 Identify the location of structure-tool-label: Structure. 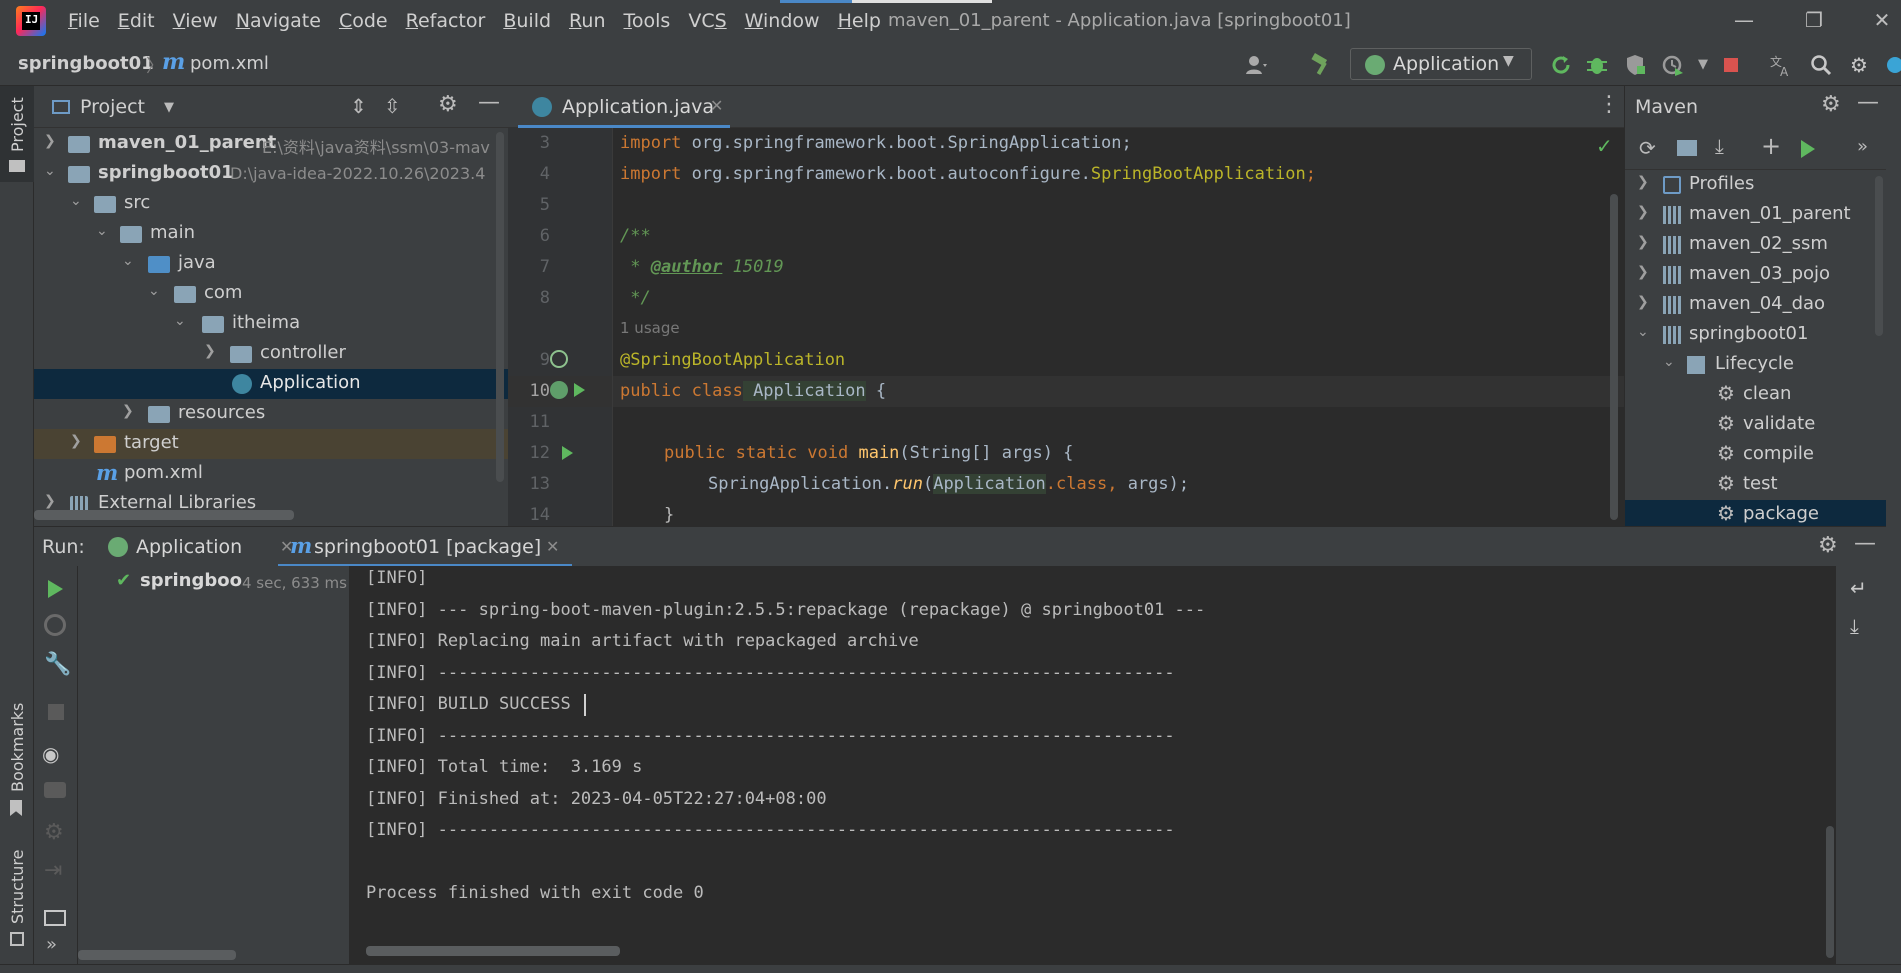
(17, 887).